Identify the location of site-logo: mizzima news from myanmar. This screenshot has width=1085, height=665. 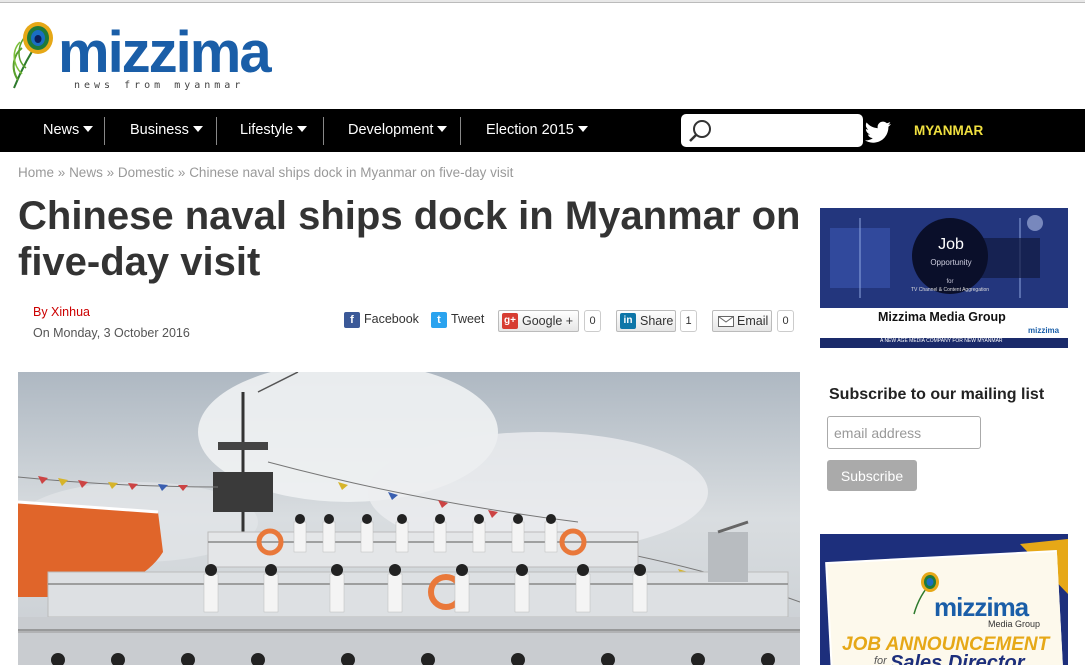
(163, 58).